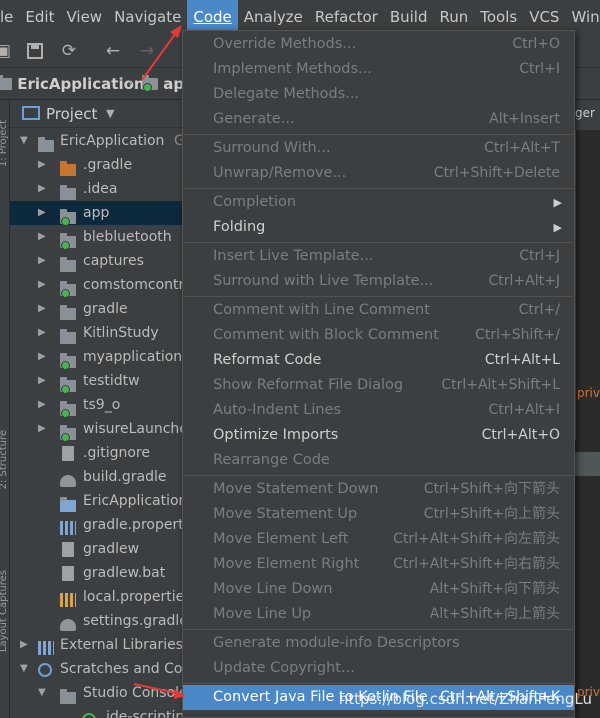 The height and width of the screenshot is (718, 600). Describe the element at coordinates (39, 17) in the screenshot. I see `menu-edit: Edit` at that location.